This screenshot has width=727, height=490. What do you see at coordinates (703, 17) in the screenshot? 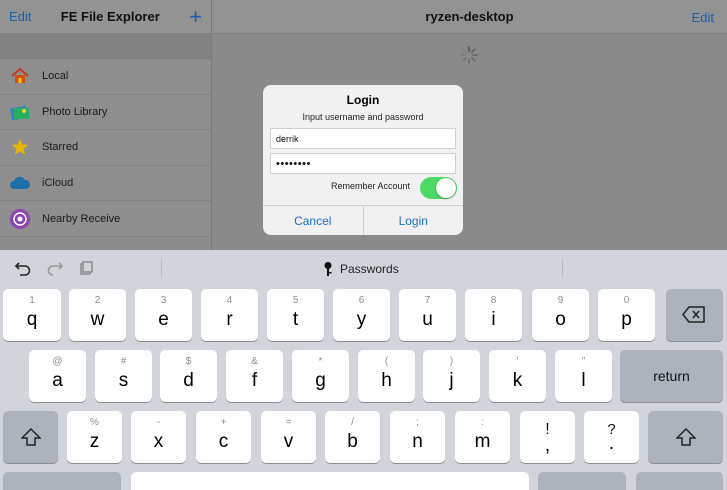
I see `main-edit-button: Edit` at bounding box center [703, 17].